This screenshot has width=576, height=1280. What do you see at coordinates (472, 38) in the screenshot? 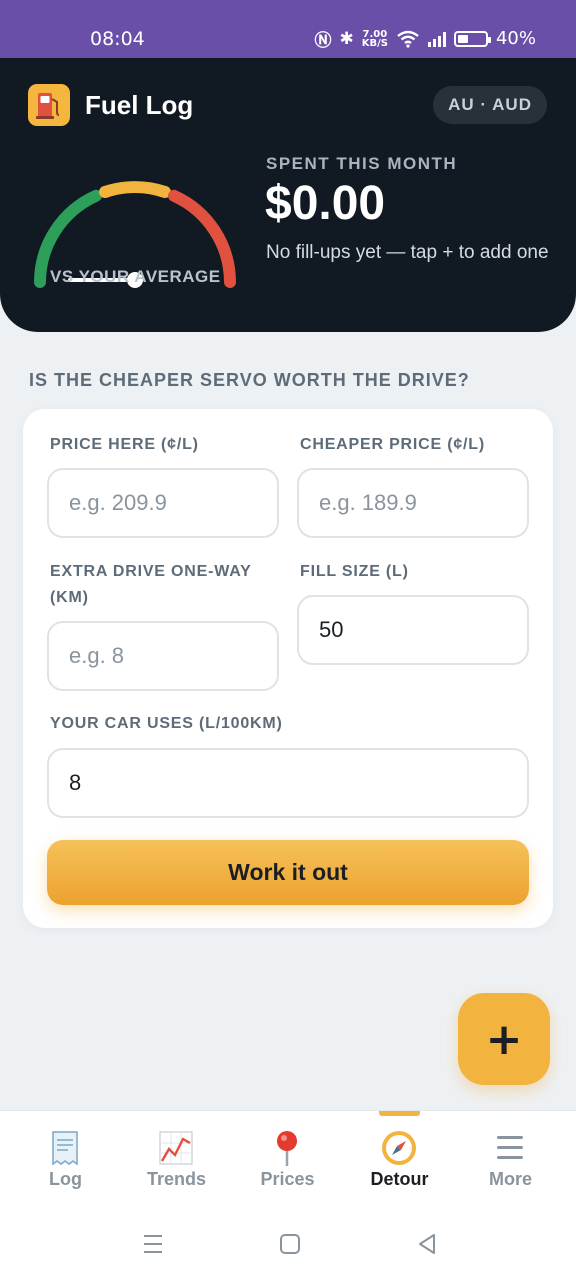
I see `battery-icon` at bounding box center [472, 38].